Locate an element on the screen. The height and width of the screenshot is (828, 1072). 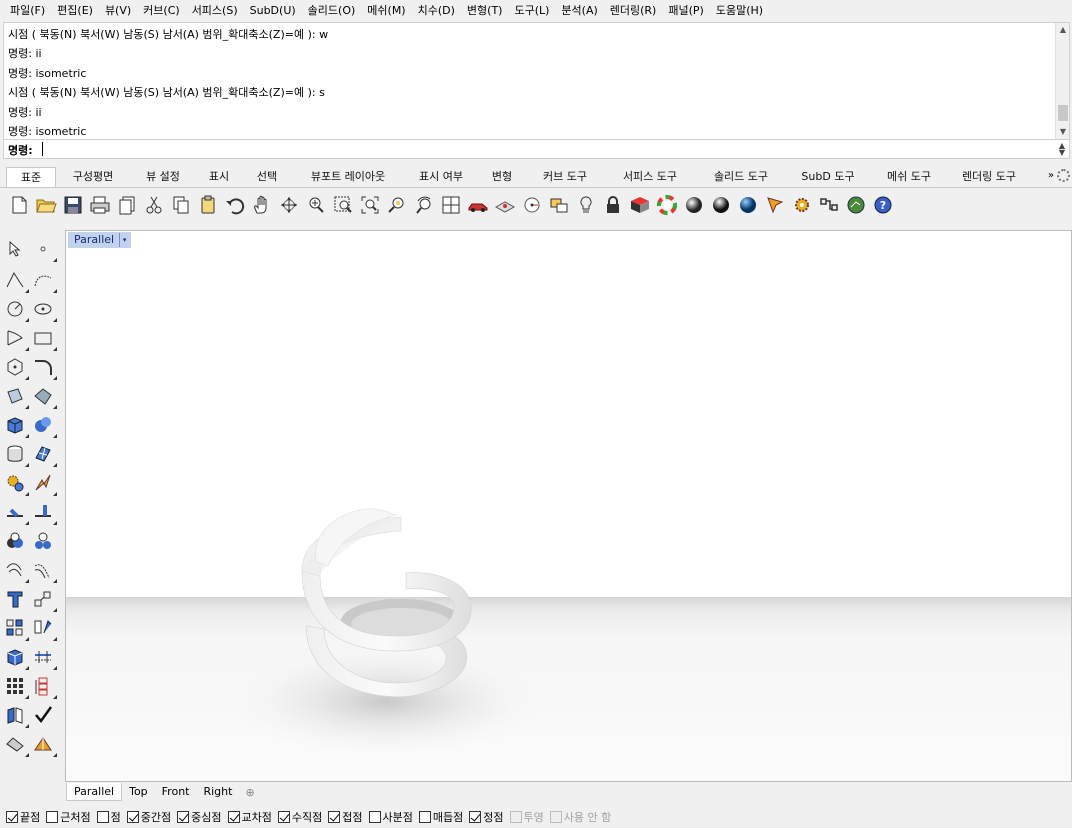
menu-panels: 패널(P) is located at coordinates (685, 10).